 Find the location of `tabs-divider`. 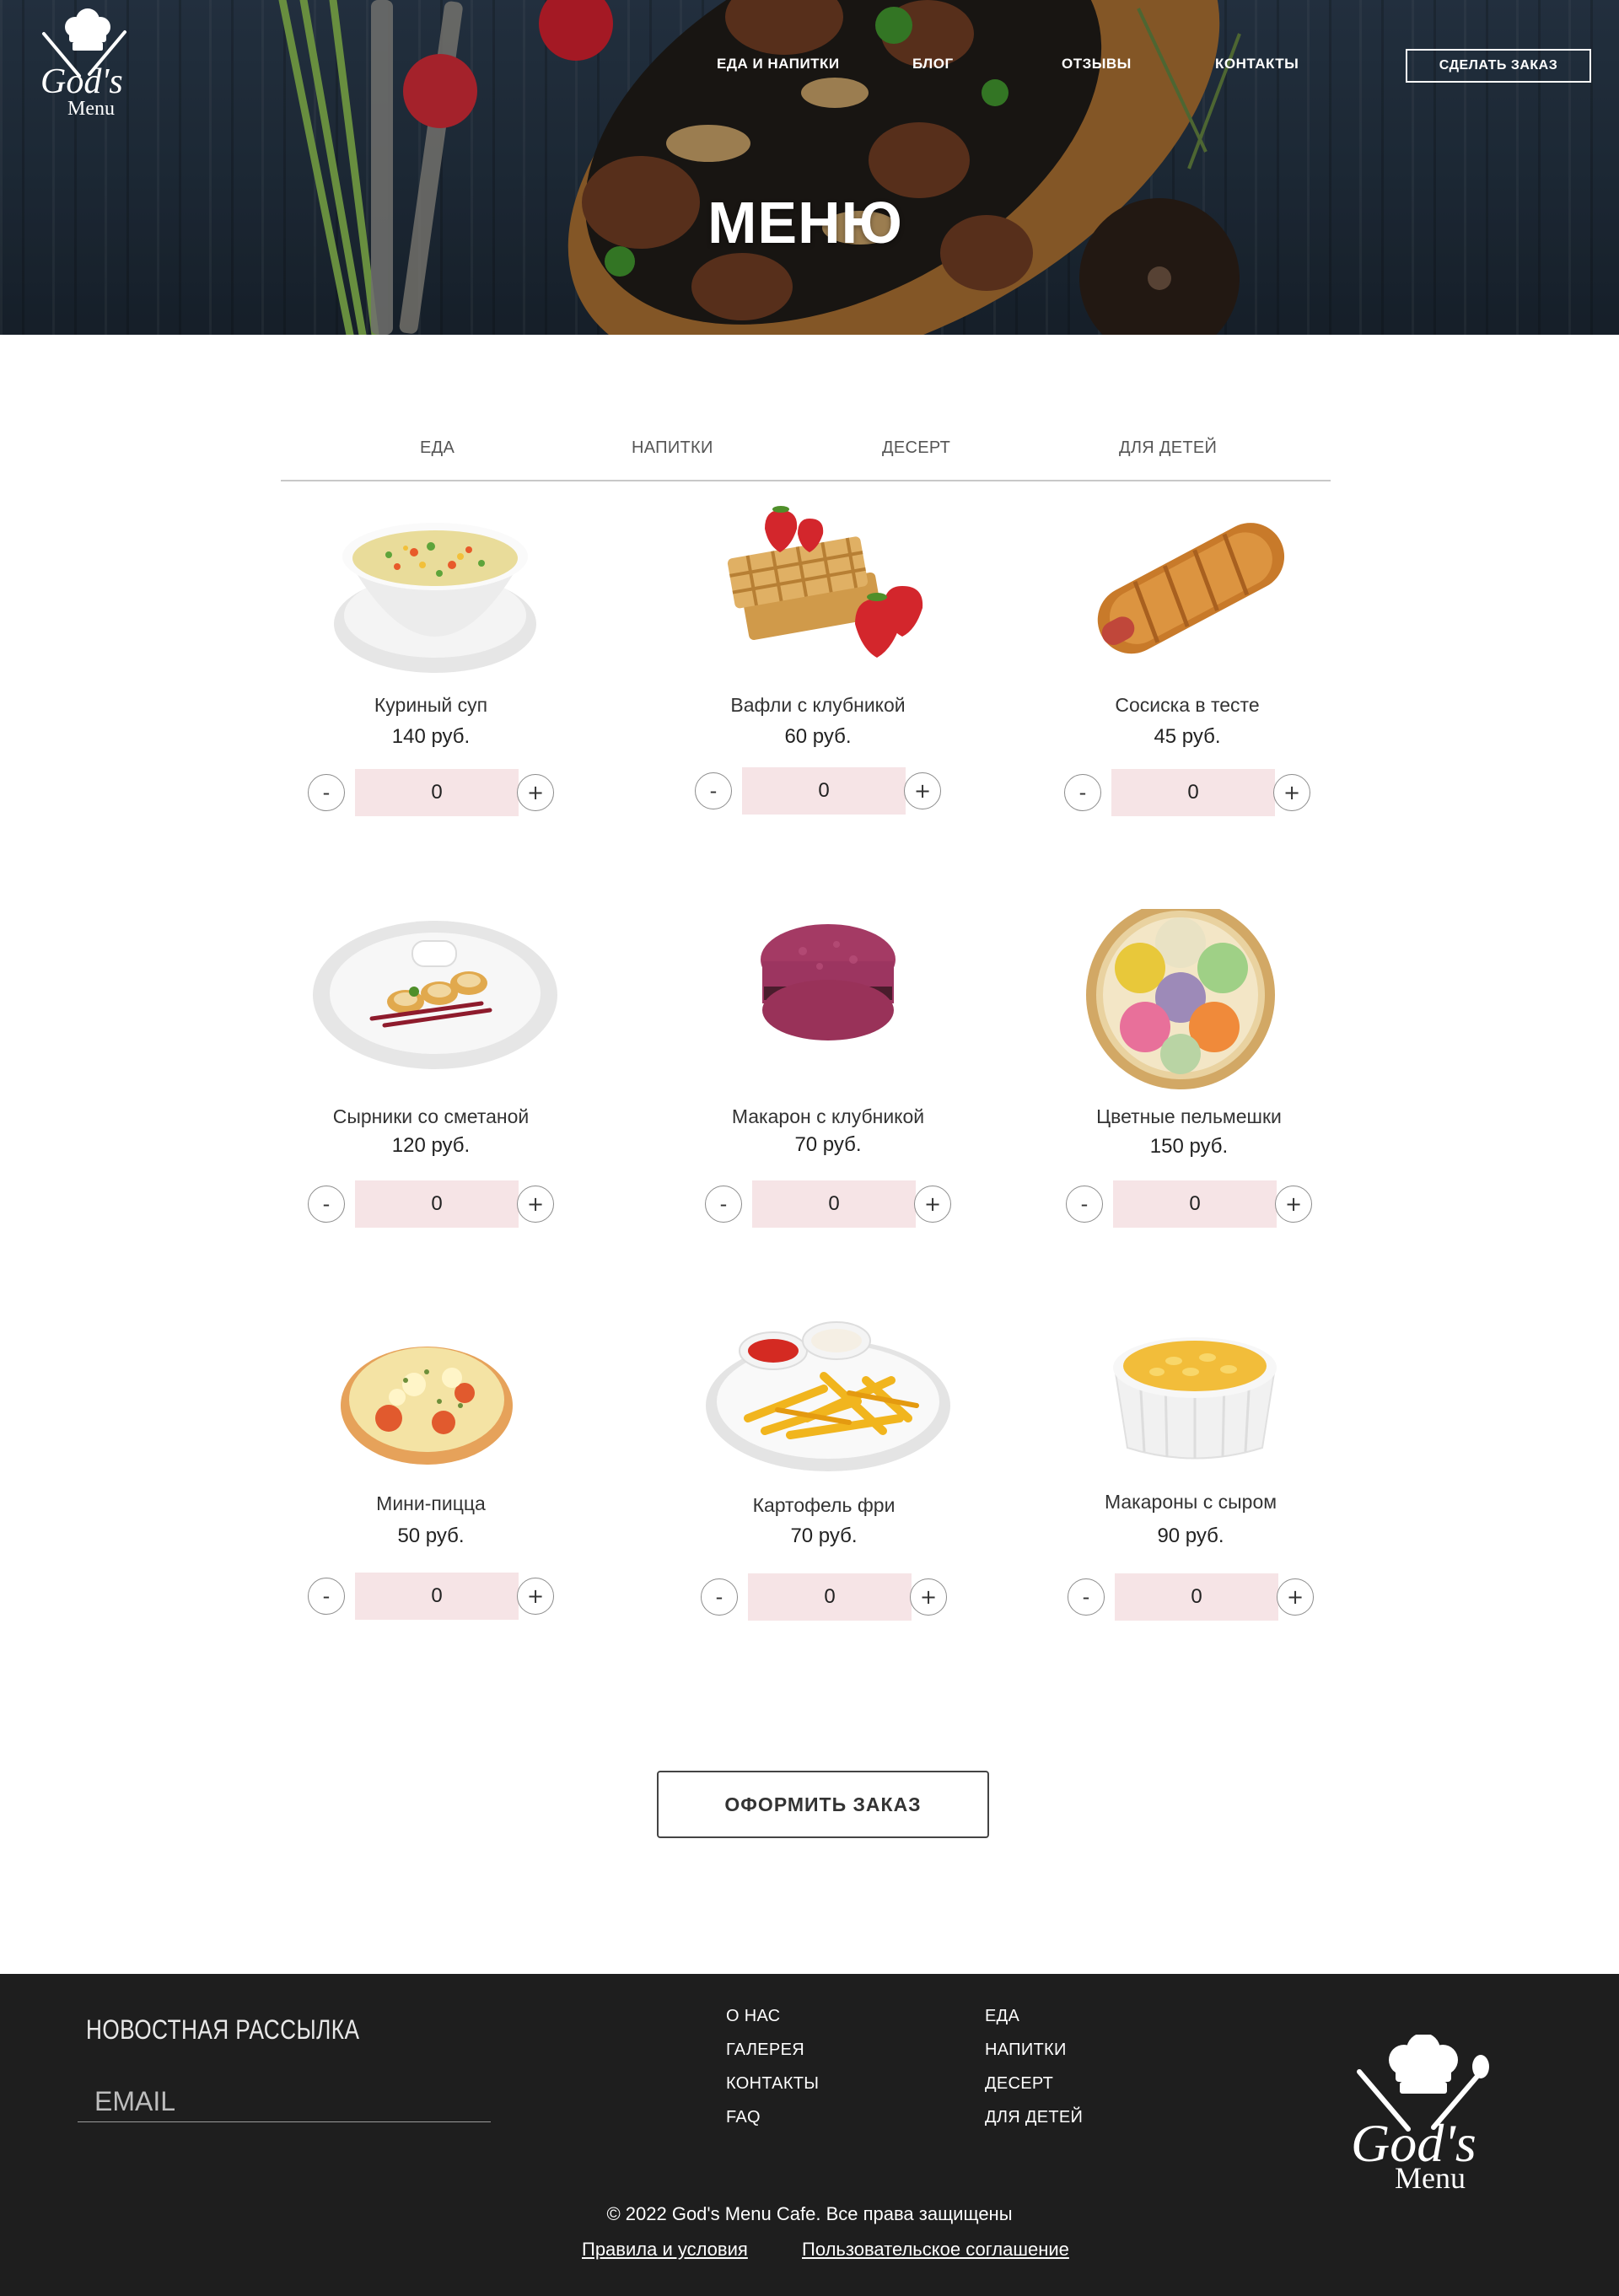

tabs-divider is located at coordinates (806, 481).